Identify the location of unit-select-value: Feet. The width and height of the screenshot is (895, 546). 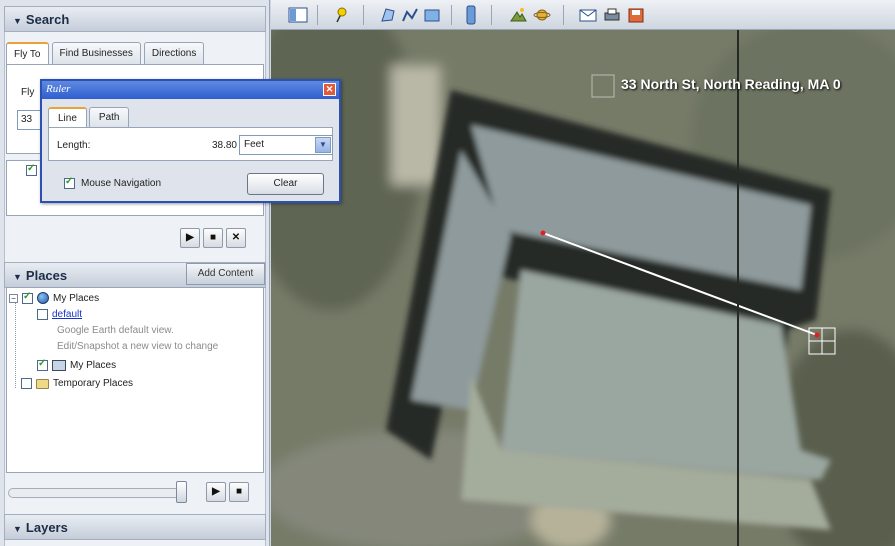
(254, 144).